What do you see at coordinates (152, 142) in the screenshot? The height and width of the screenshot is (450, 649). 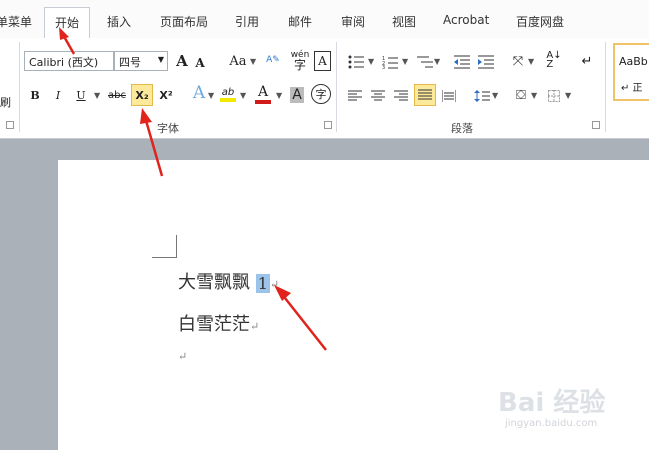 I see `arrow-to-subscript` at bounding box center [152, 142].